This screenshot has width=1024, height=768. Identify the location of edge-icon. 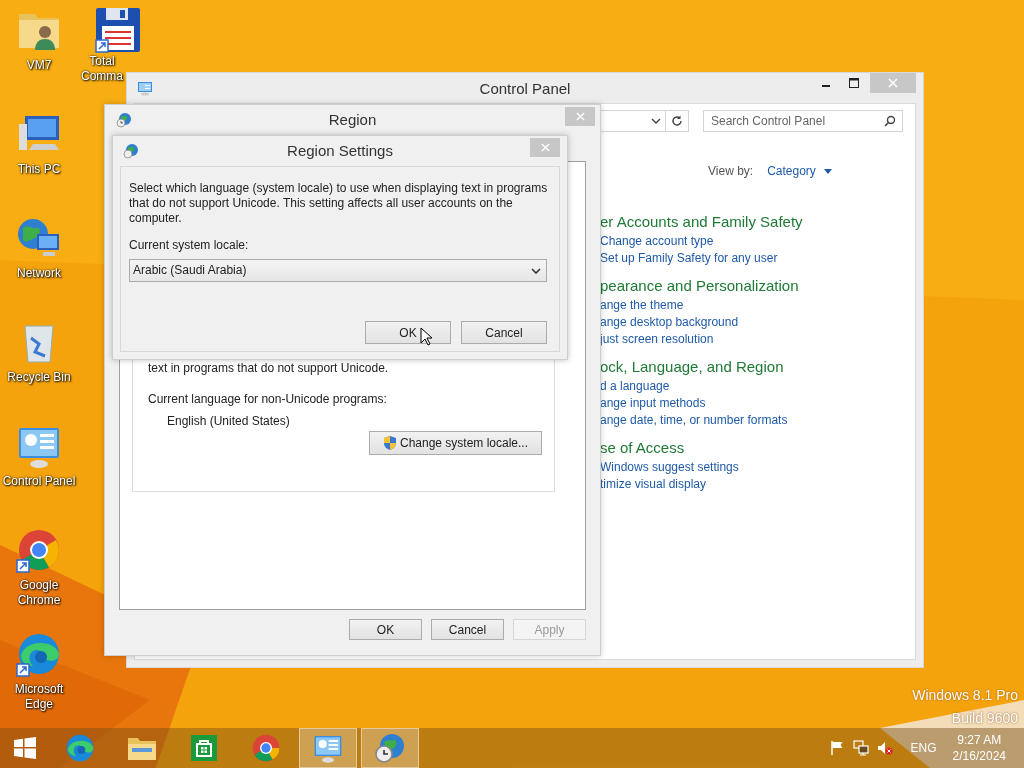
(80, 748).